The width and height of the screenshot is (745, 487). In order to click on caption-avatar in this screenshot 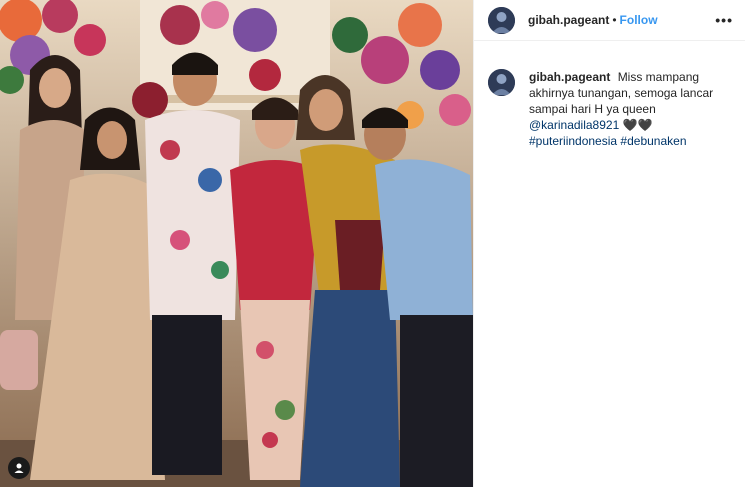, I will do `click(501, 82)`.